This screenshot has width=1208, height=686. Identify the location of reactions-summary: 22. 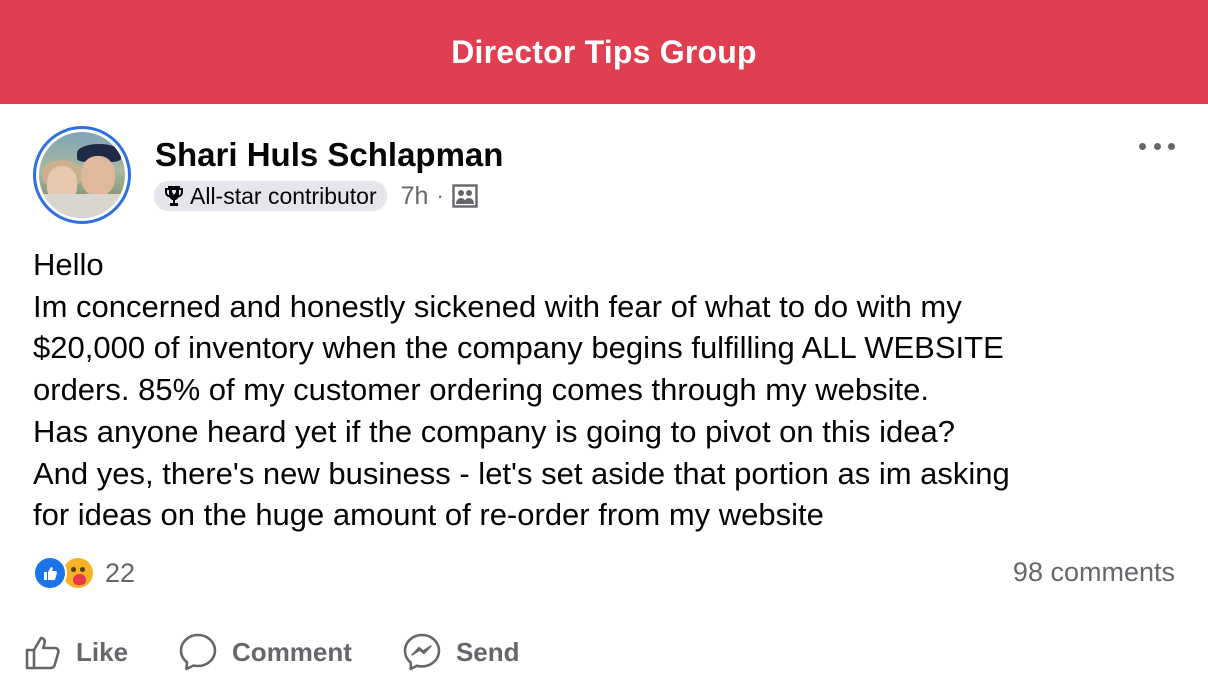
(84, 573).